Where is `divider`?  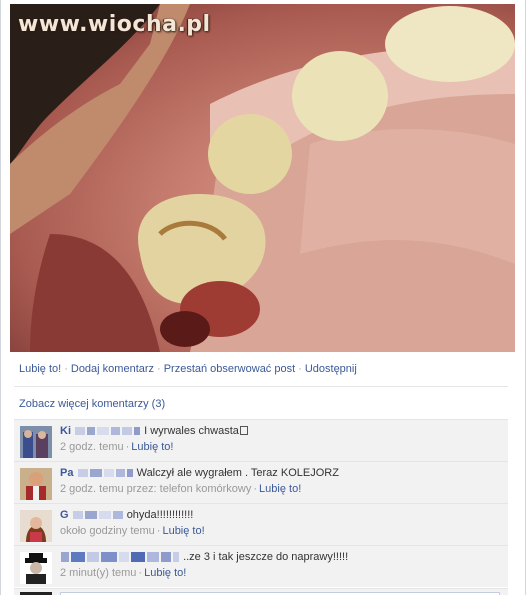
divider is located at coordinates (261, 386).